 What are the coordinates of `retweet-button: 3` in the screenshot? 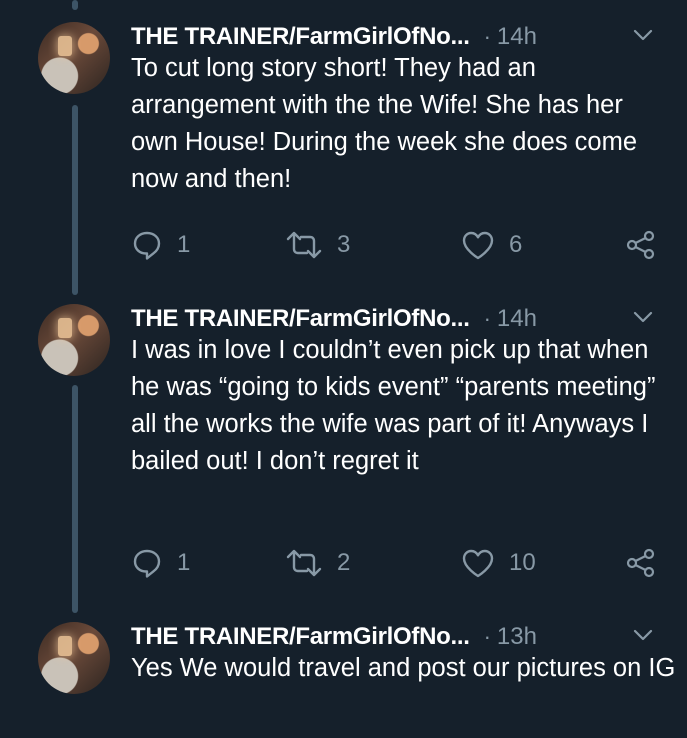 It's located at (317, 245).